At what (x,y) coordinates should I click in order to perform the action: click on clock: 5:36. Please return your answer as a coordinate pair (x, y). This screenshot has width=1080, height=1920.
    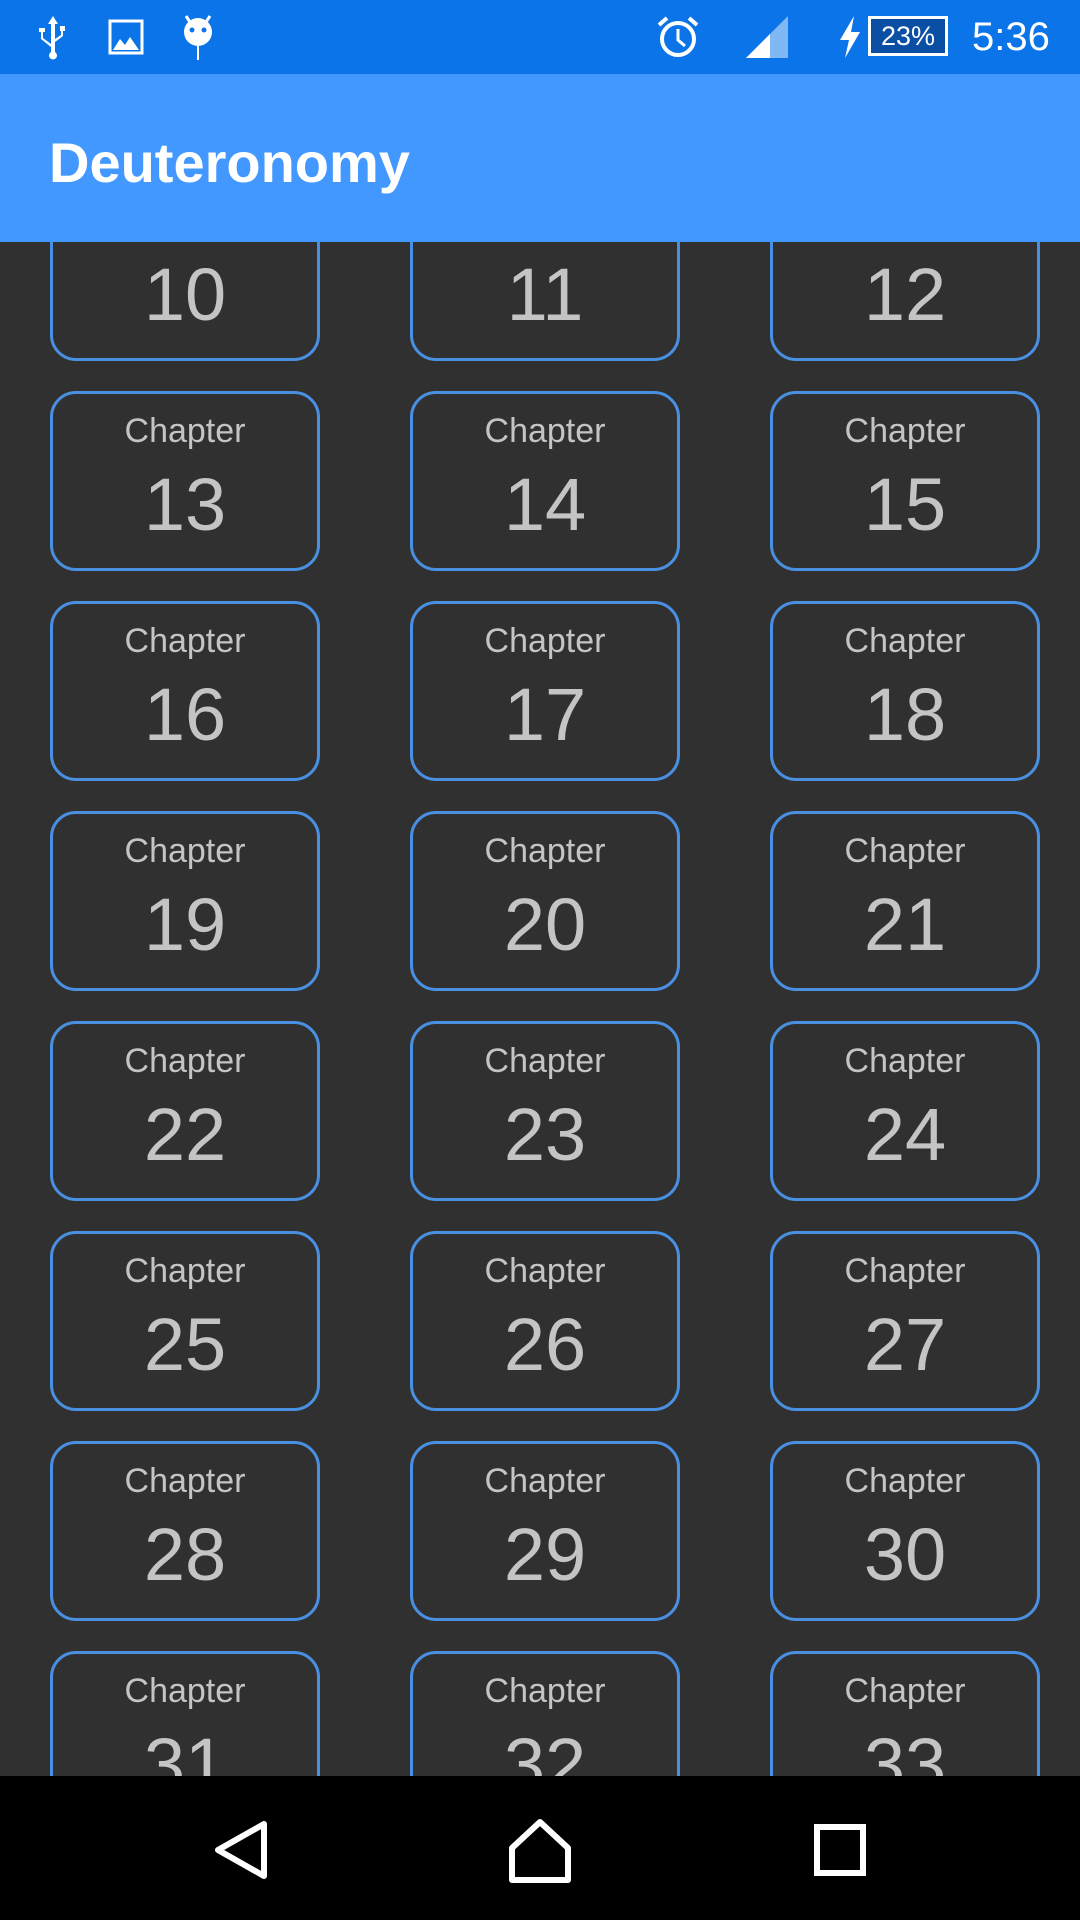
    Looking at the image, I should click on (1011, 36).